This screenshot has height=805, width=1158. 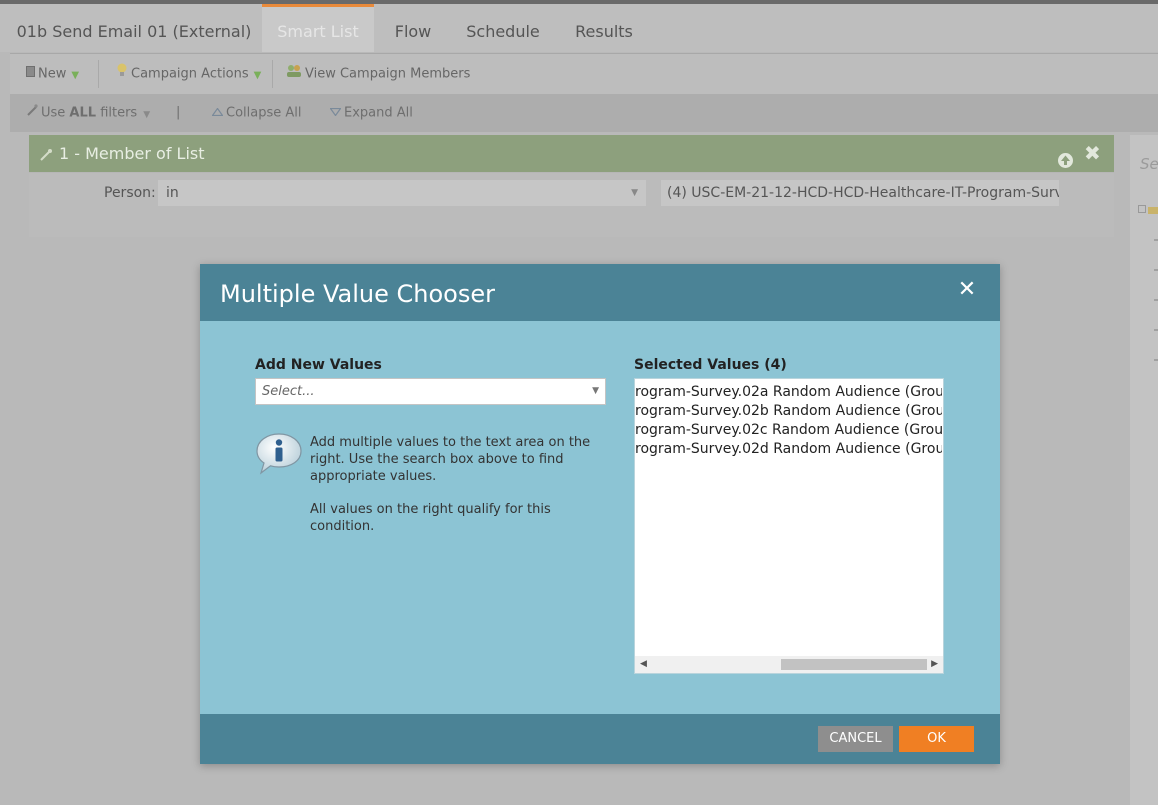 I want to click on dialog-header: Multiple Value Chooser ✕, so click(x=600, y=292).